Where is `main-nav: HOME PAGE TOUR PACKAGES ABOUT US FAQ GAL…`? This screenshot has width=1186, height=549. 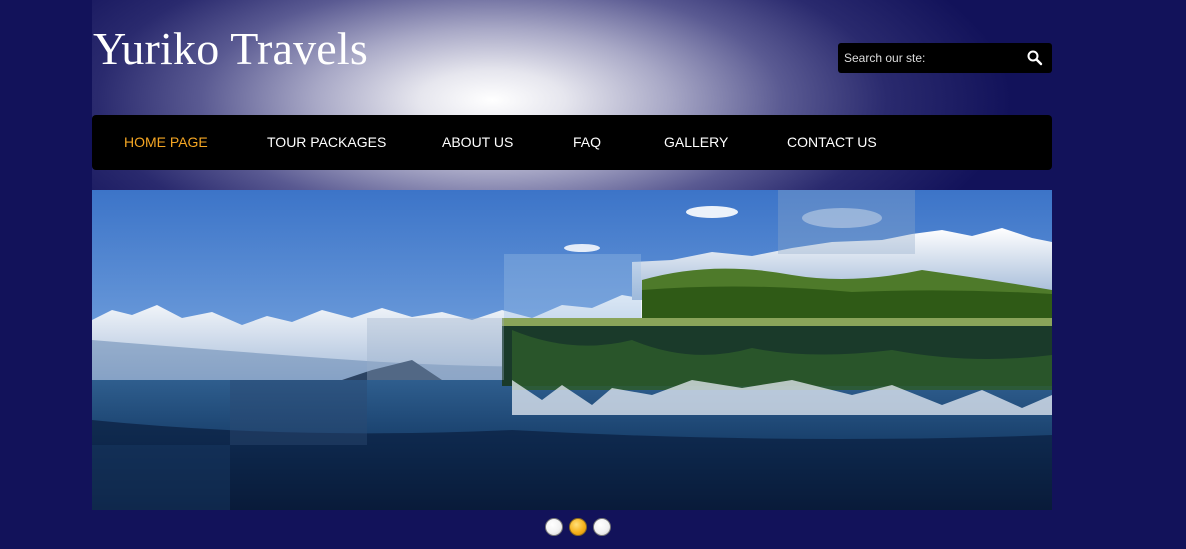
main-nav: HOME PAGE TOUR PACKAGES ABOUT US FAQ GAL… is located at coordinates (572, 142).